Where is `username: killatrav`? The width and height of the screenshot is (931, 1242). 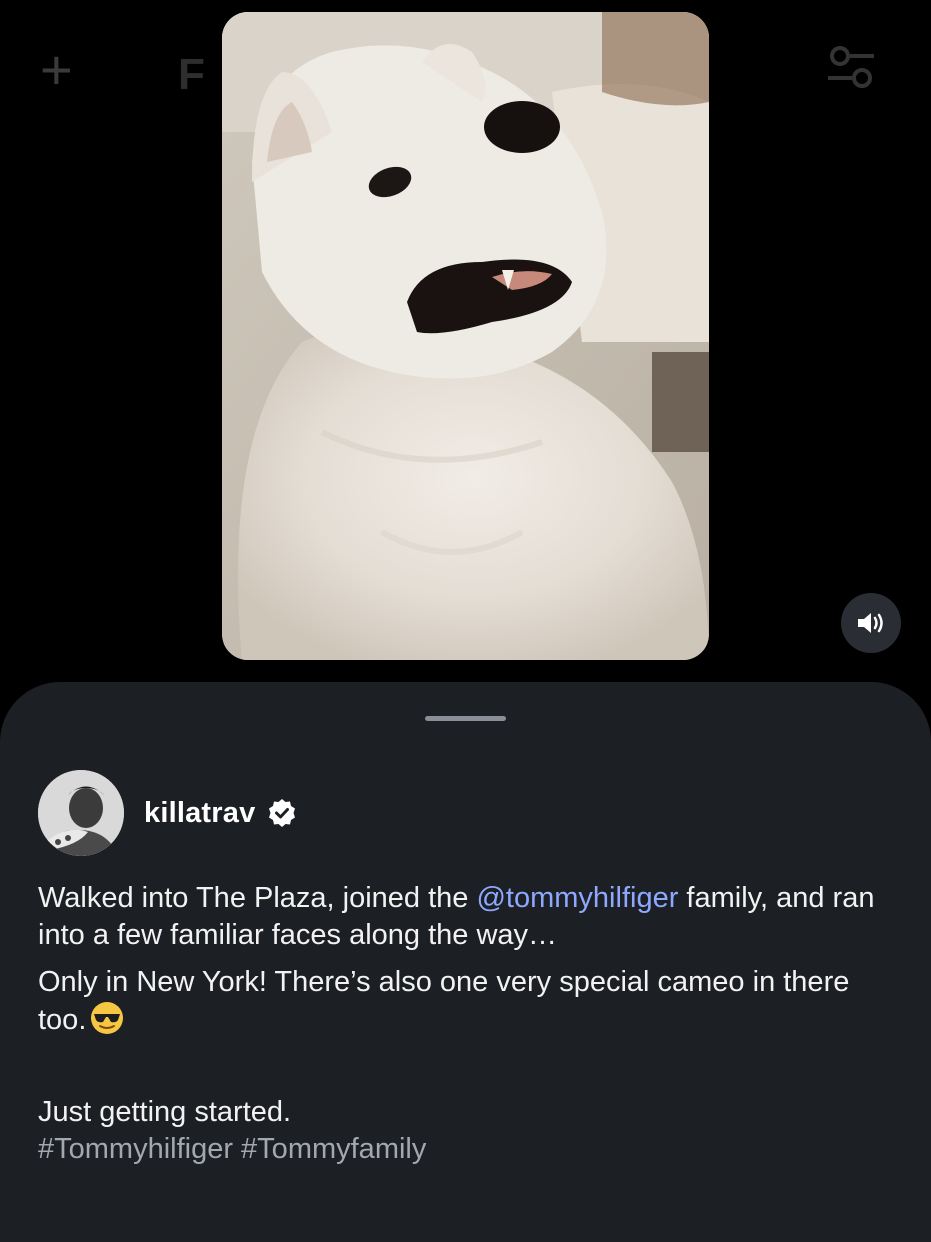 username: killatrav is located at coordinates (199, 813).